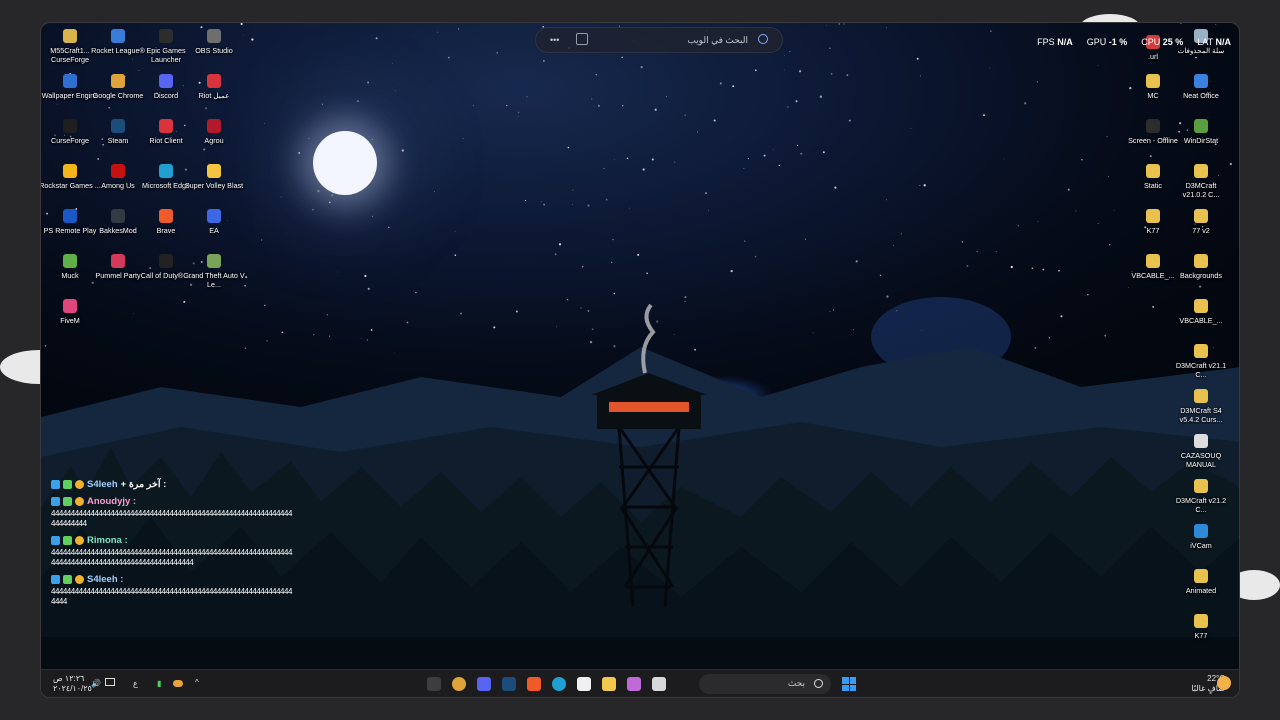  Describe the element at coordinates (659, 684) in the screenshot. I see `window-icon` at that location.